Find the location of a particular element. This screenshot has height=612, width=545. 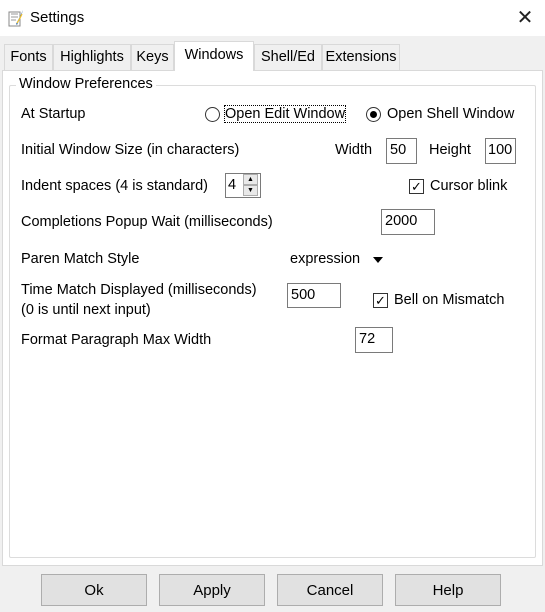

startup-label: At Startup is located at coordinates (53, 114).